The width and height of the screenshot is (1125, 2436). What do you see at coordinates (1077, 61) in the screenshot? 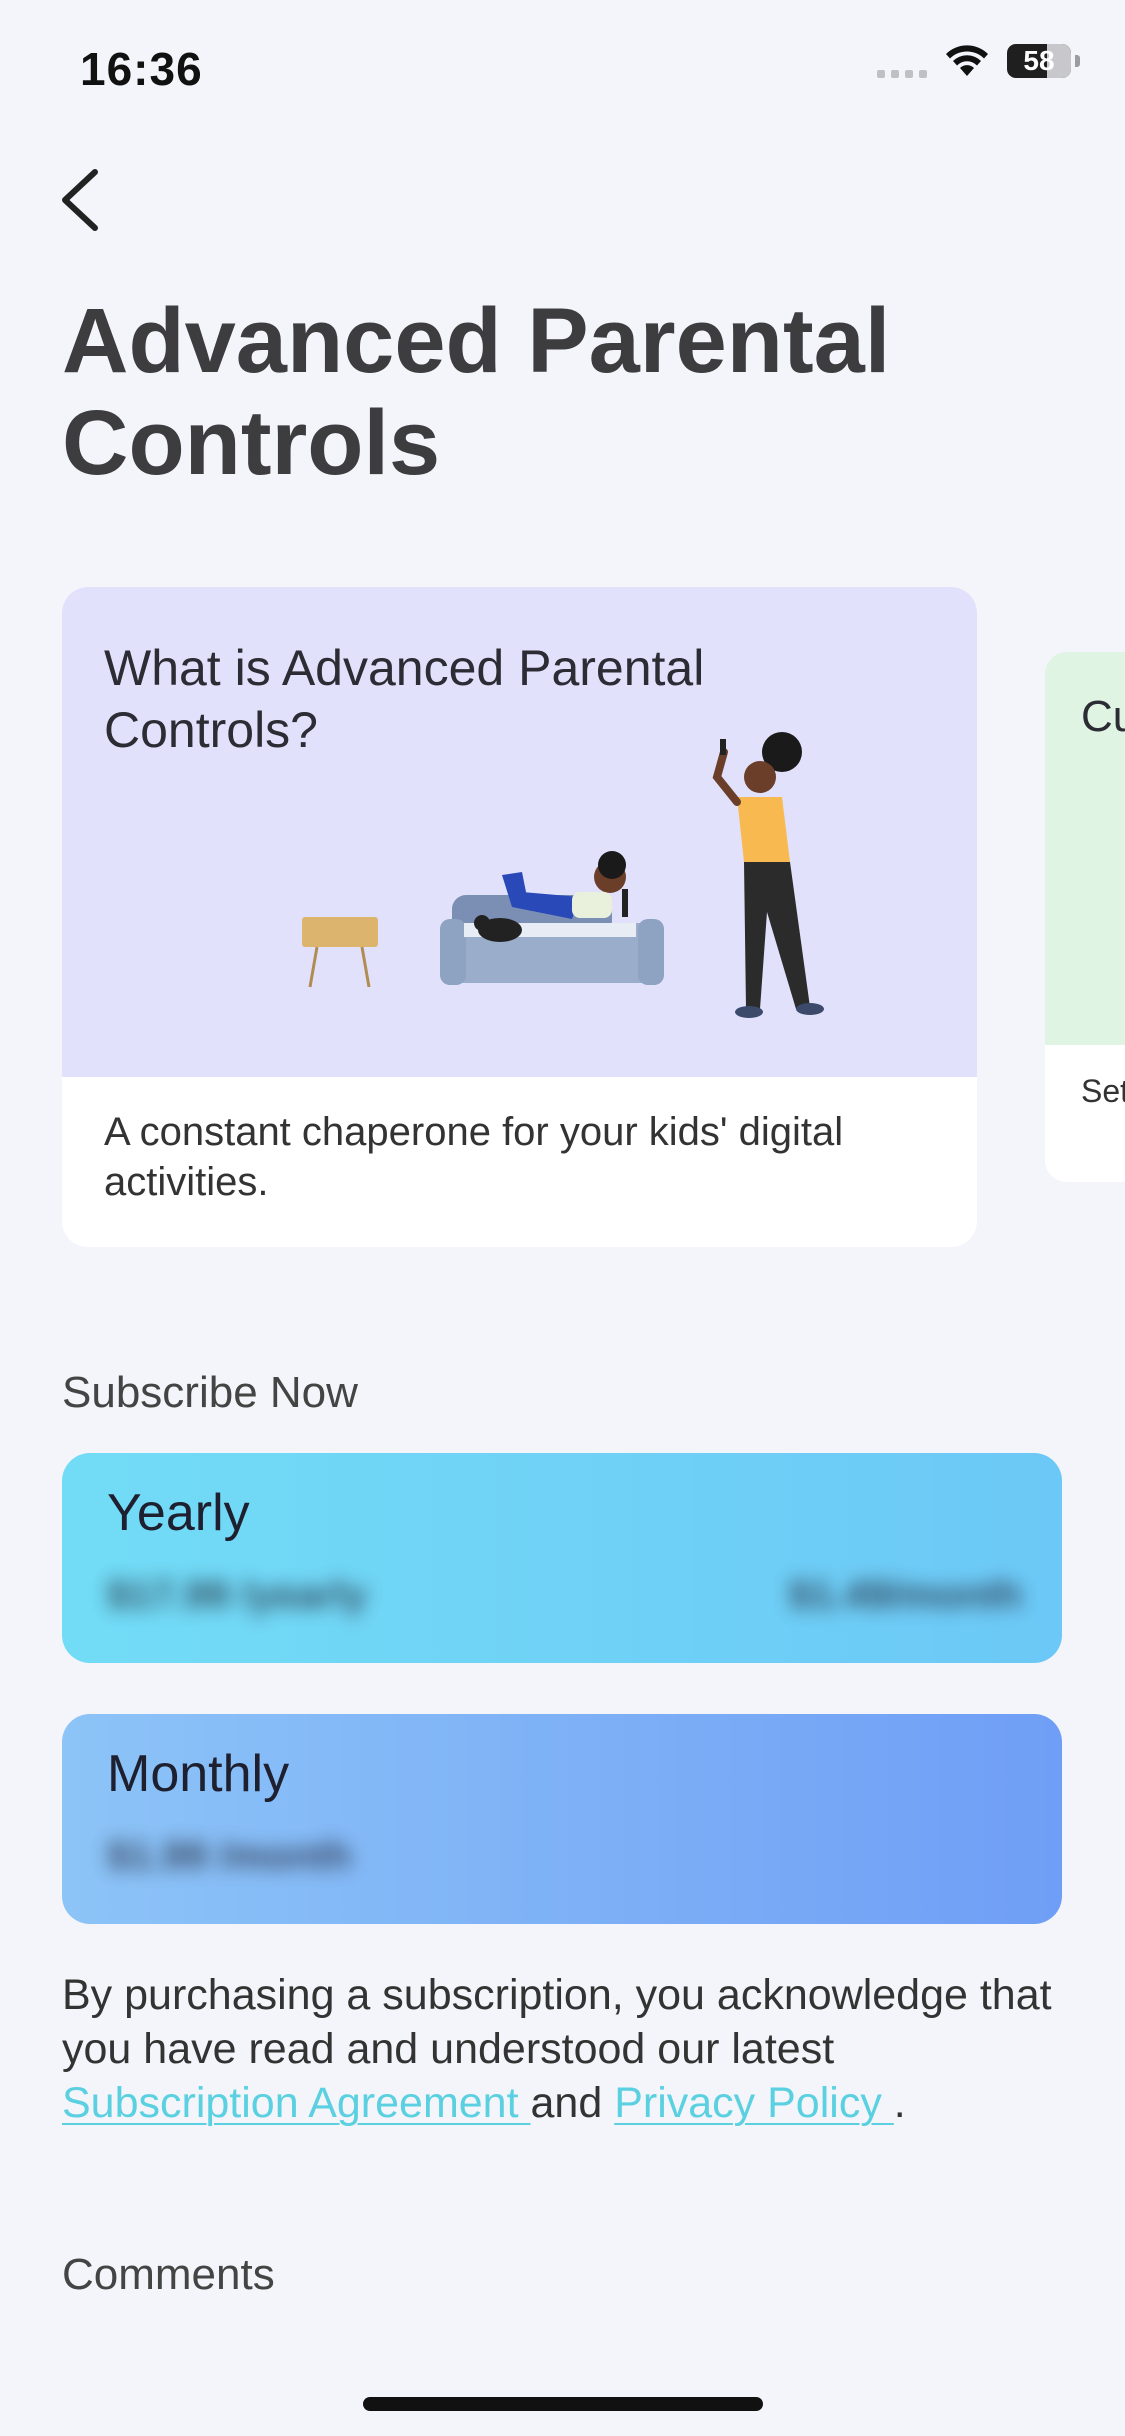
I see `battery-tip` at bounding box center [1077, 61].